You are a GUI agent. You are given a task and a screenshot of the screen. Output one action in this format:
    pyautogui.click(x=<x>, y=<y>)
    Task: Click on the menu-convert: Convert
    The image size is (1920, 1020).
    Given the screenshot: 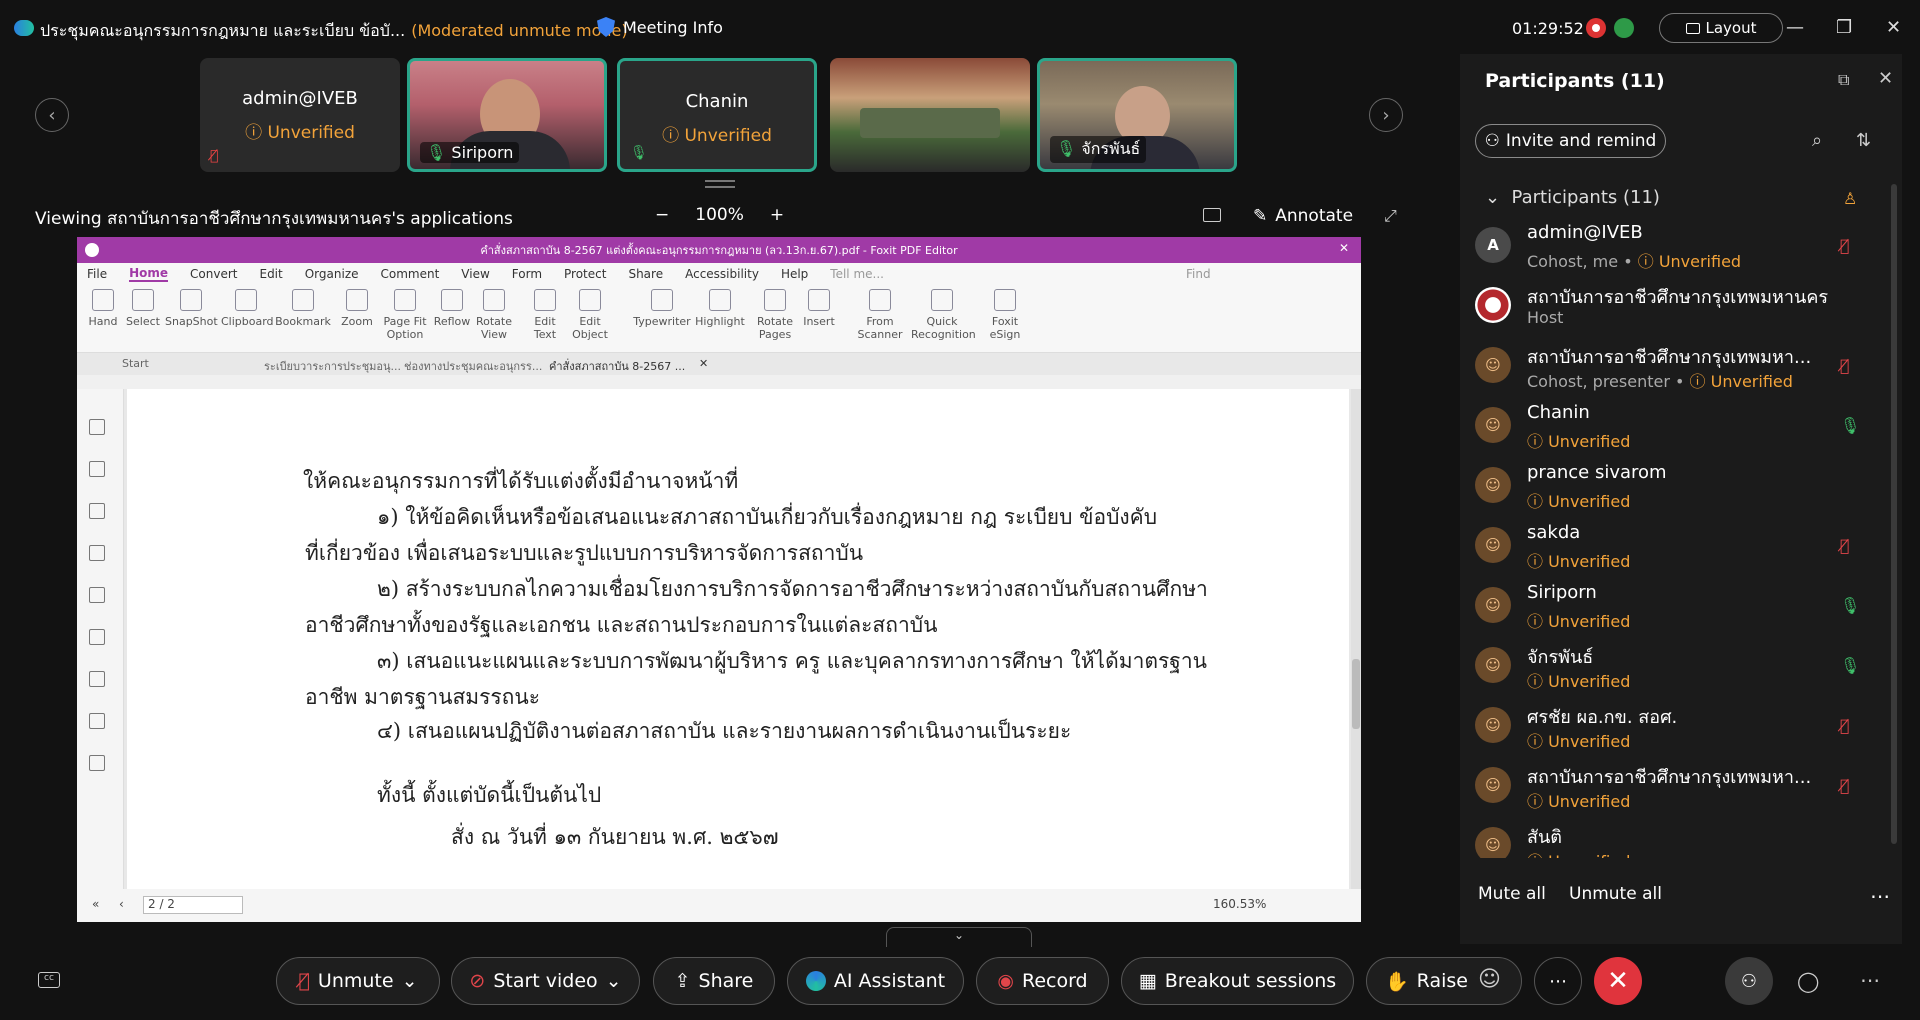 What is the action you would take?
    pyautogui.click(x=213, y=274)
    